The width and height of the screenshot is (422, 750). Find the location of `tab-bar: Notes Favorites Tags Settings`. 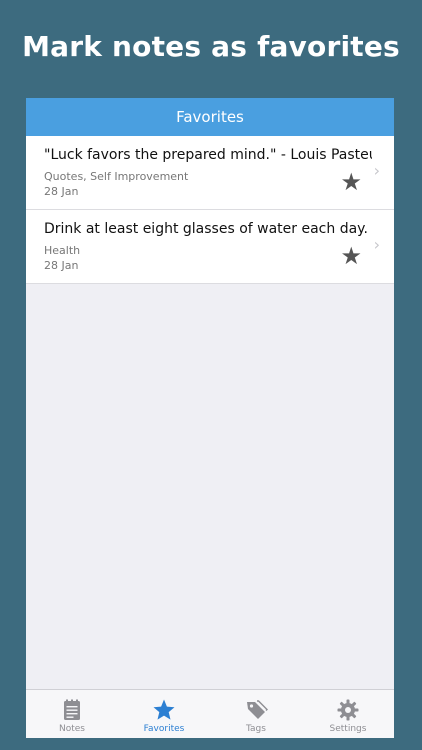

tab-bar: Notes Favorites Tags Settings is located at coordinates (210, 713).